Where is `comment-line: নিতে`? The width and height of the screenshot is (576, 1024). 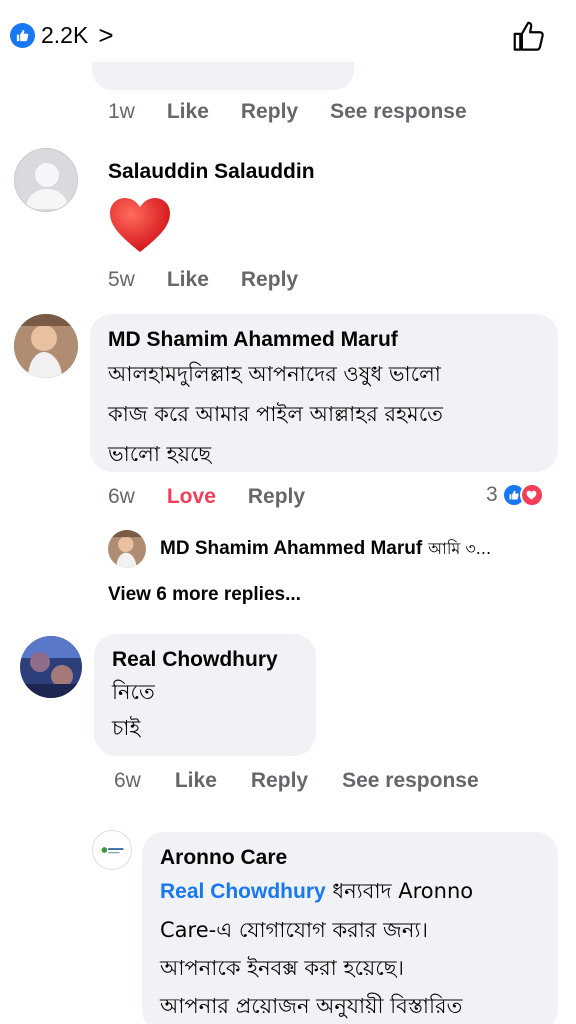
comment-line: নিতে is located at coordinates (133, 692).